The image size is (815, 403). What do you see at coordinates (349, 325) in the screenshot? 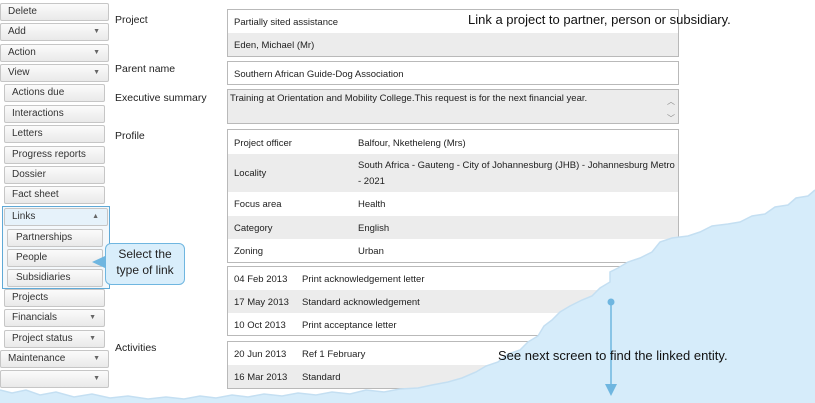
I see `letter-text: Print acceptance letter` at bounding box center [349, 325].